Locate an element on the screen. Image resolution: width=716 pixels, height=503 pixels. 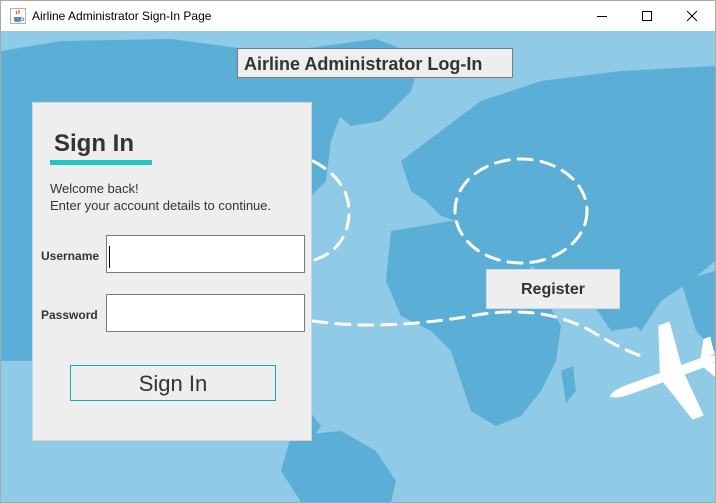
username-input is located at coordinates (205, 254).